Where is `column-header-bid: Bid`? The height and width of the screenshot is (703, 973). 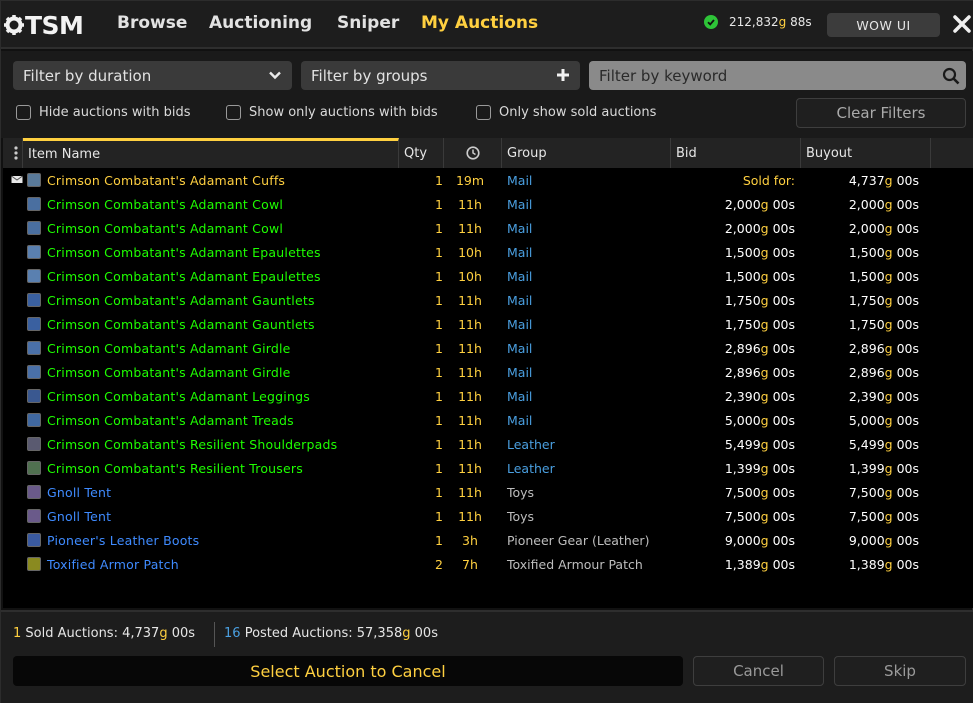
column-header-bid: Bid is located at coordinates (736, 153).